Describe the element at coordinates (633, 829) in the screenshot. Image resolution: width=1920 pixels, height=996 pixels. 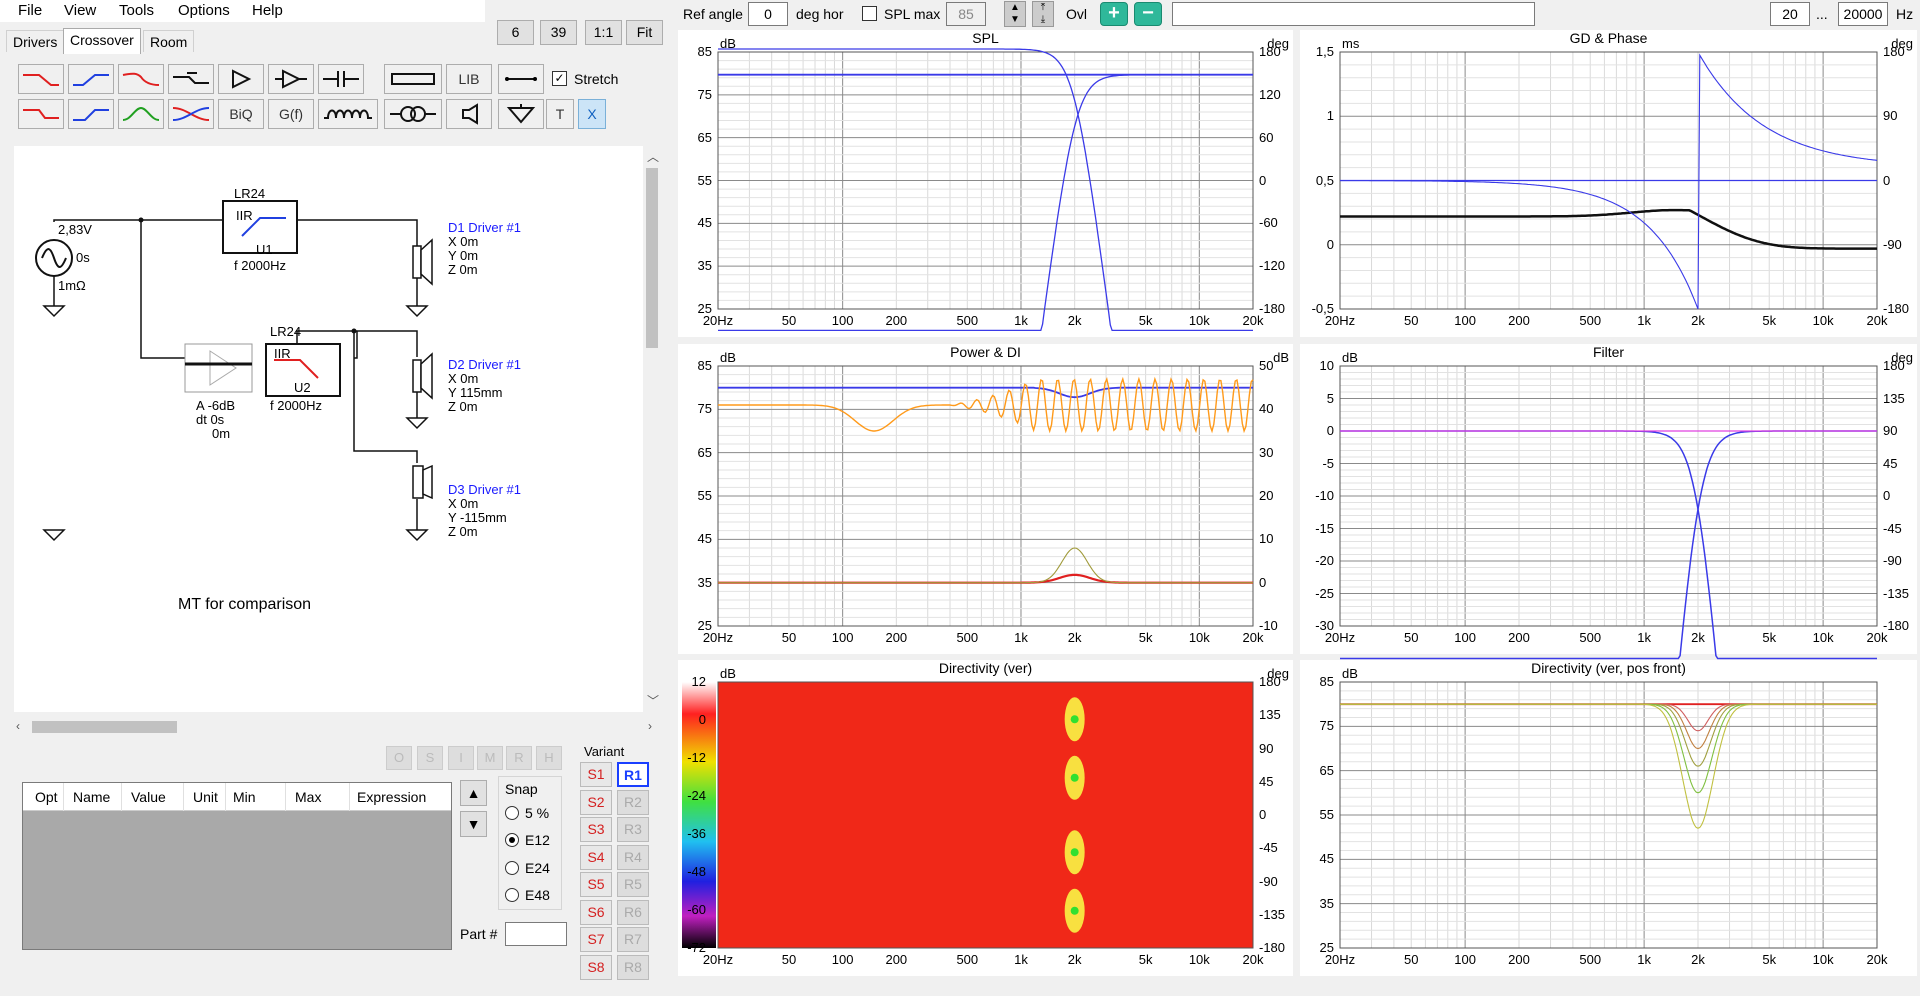
I see `variant-r3-button: R3` at that location.